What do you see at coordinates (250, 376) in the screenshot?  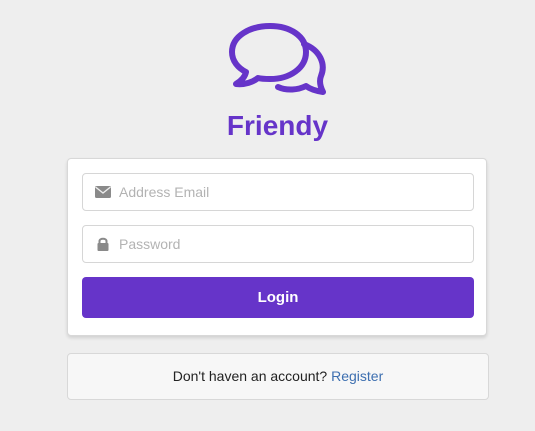 I see `register-prompt: Don't haven an account?` at bounding box center [250, 376].